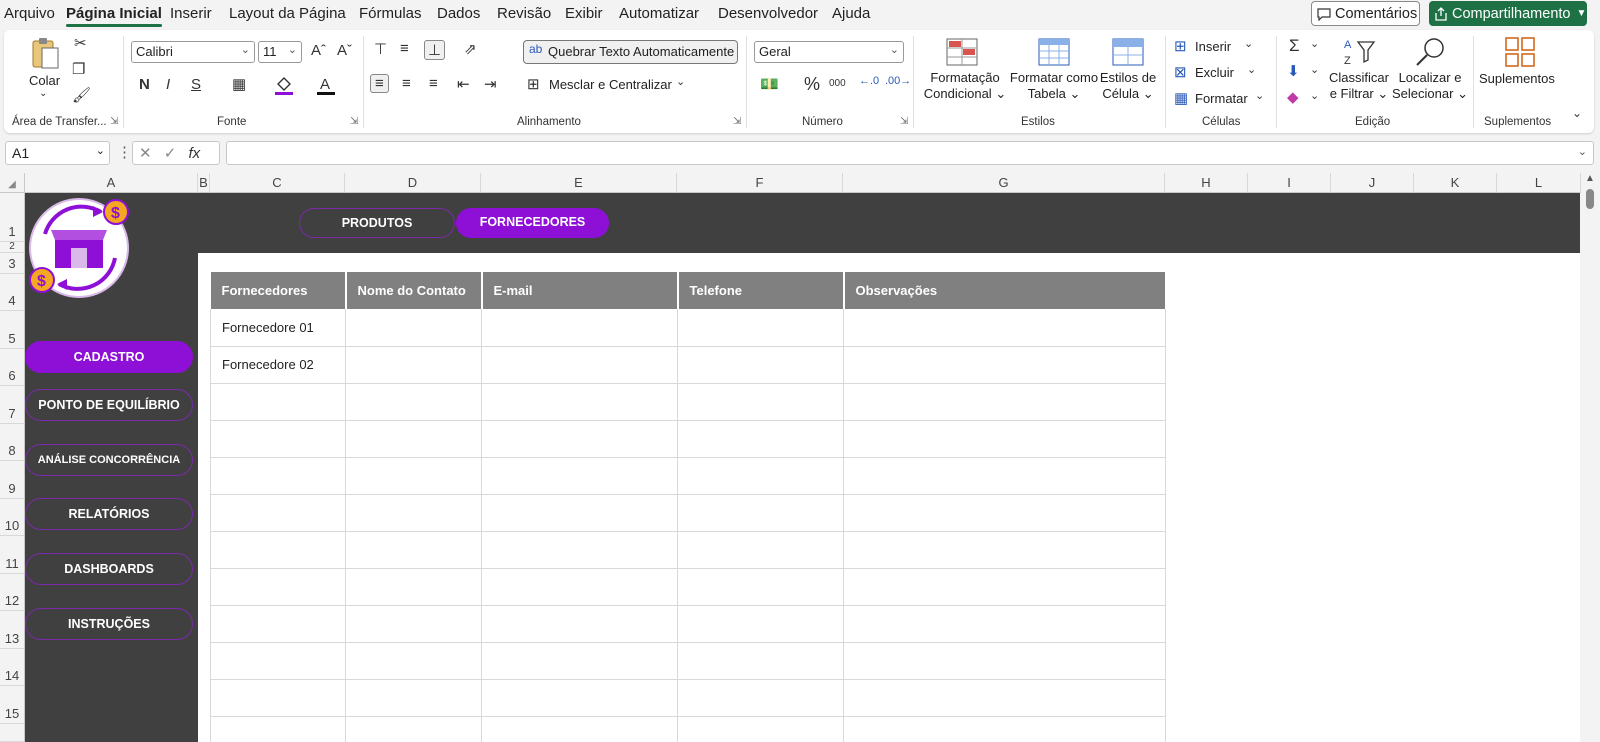 The height and width of the screenshot is (742, 1600). What do you see at coordinates (278, 290) in the screenshot?
I see `column-header-cell: Fornecedores` at bounding box center [278, 290].